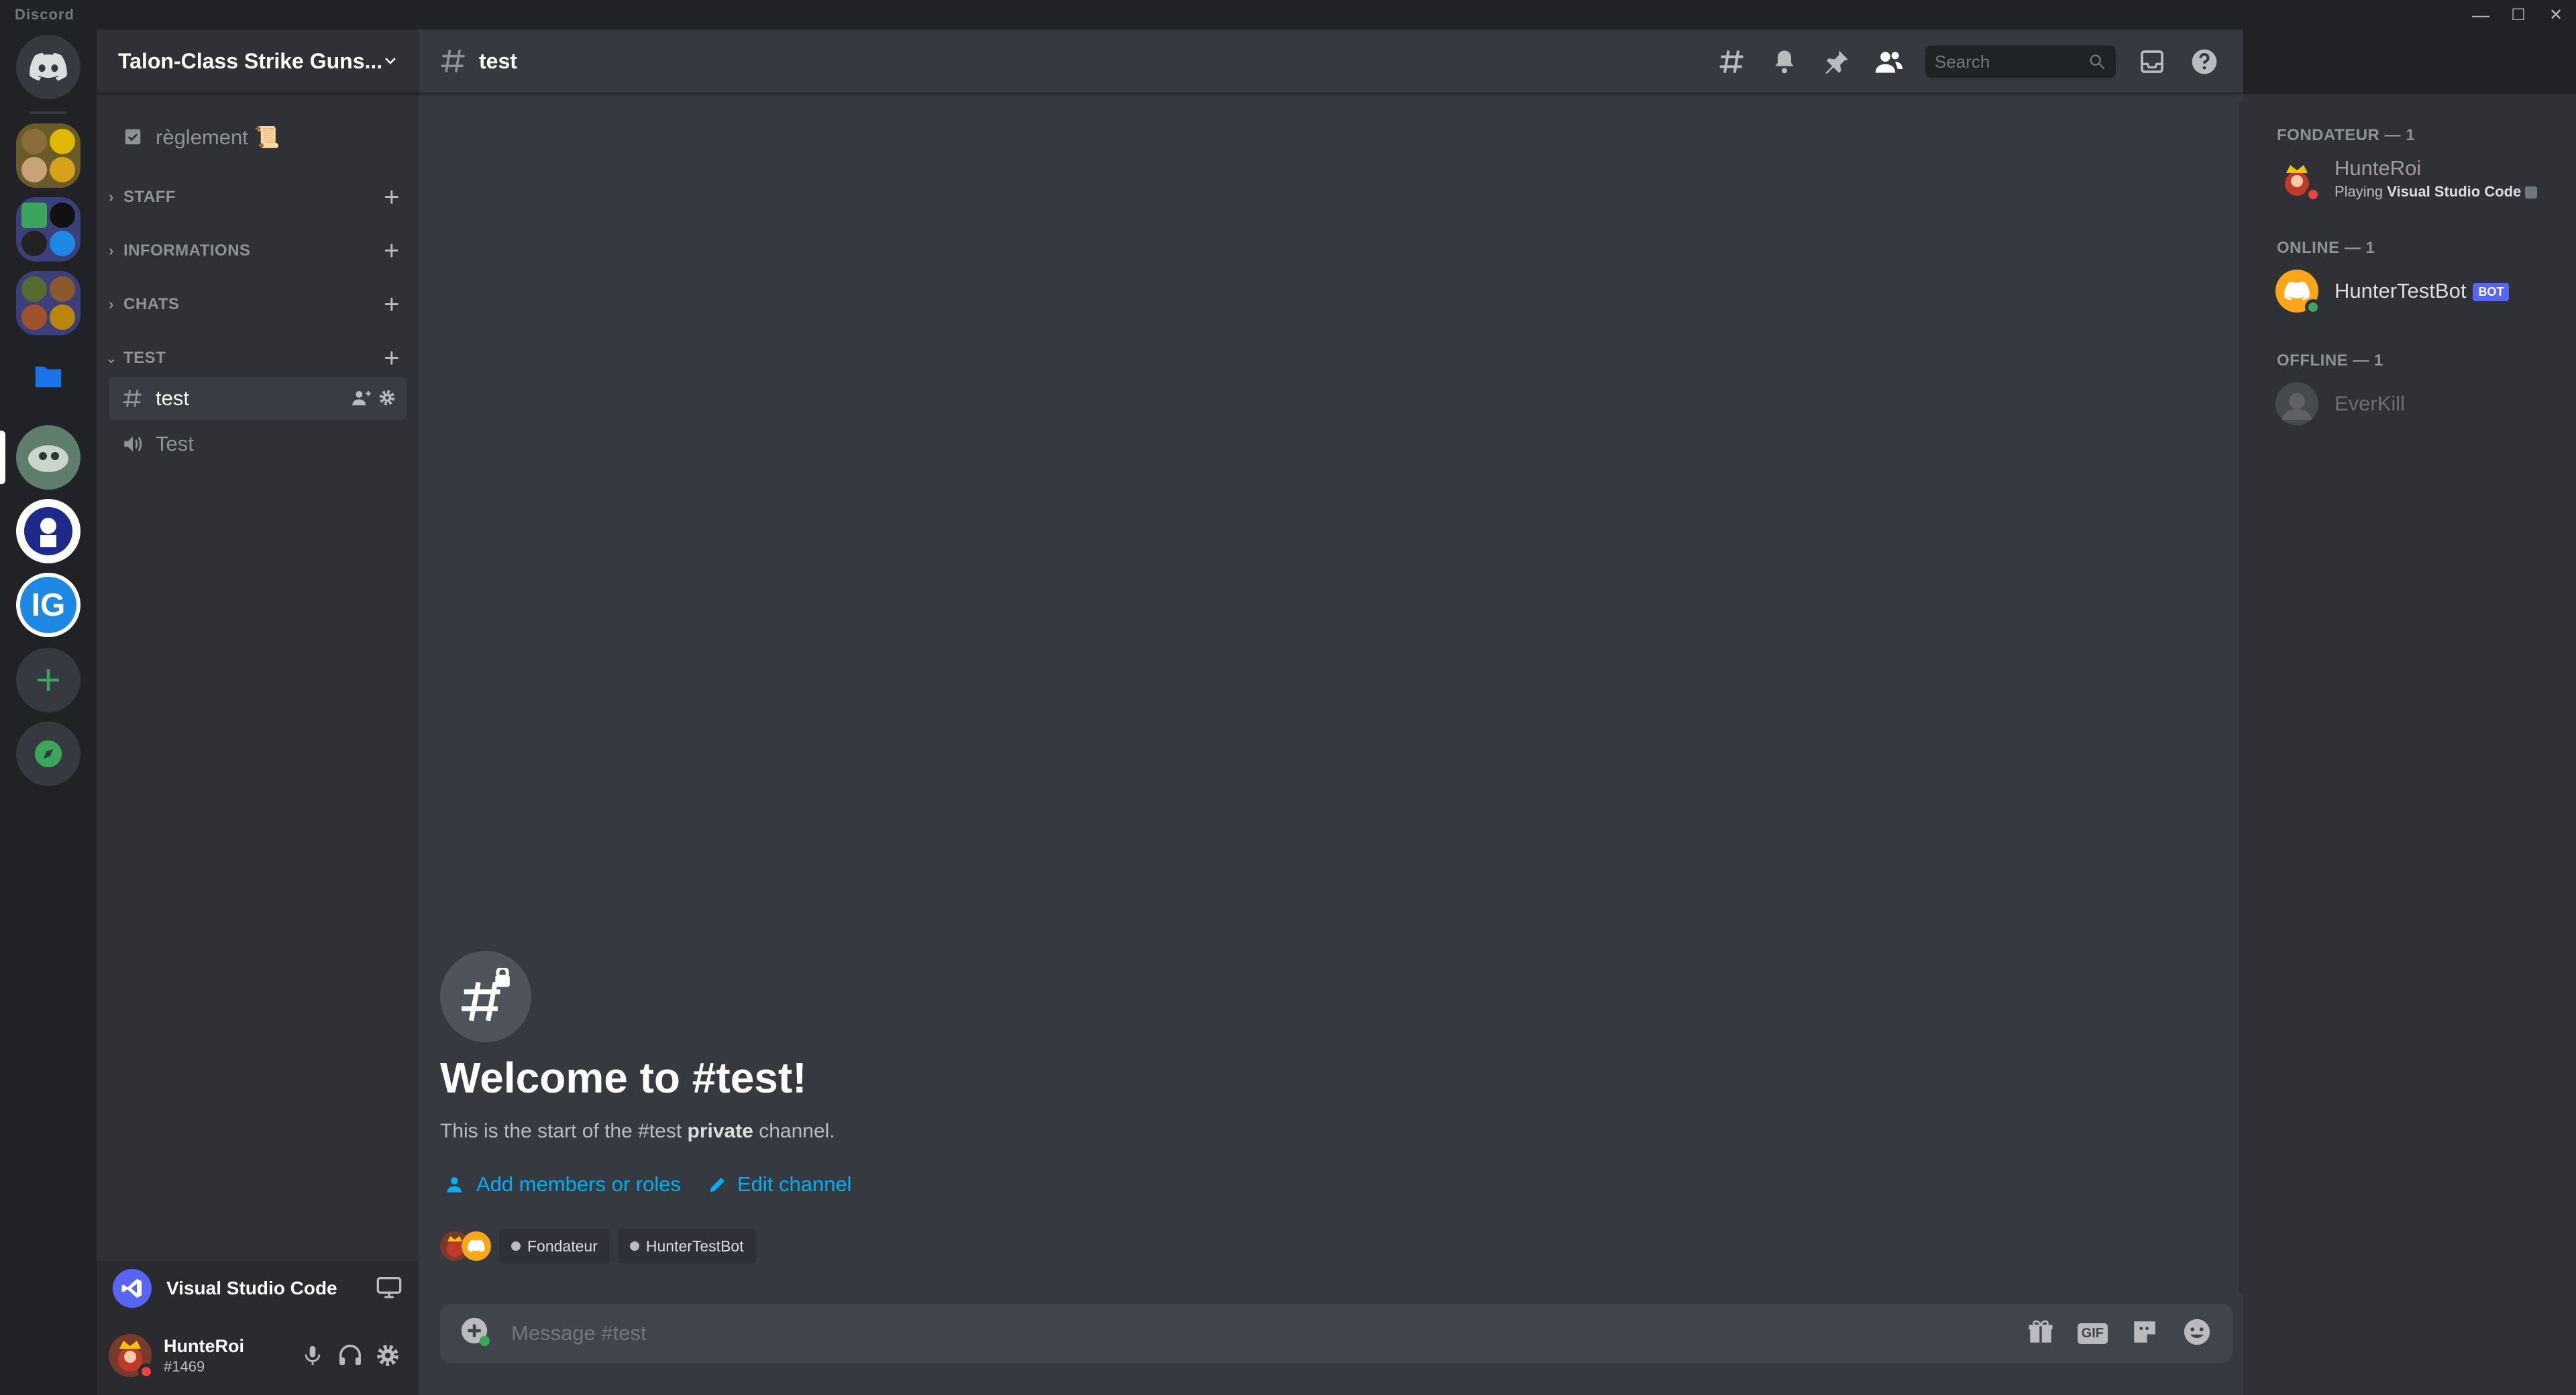 Image resolution: width=2576 pixels, height=1395 pixels. I want to click on rail-divider, so click(48, 112).